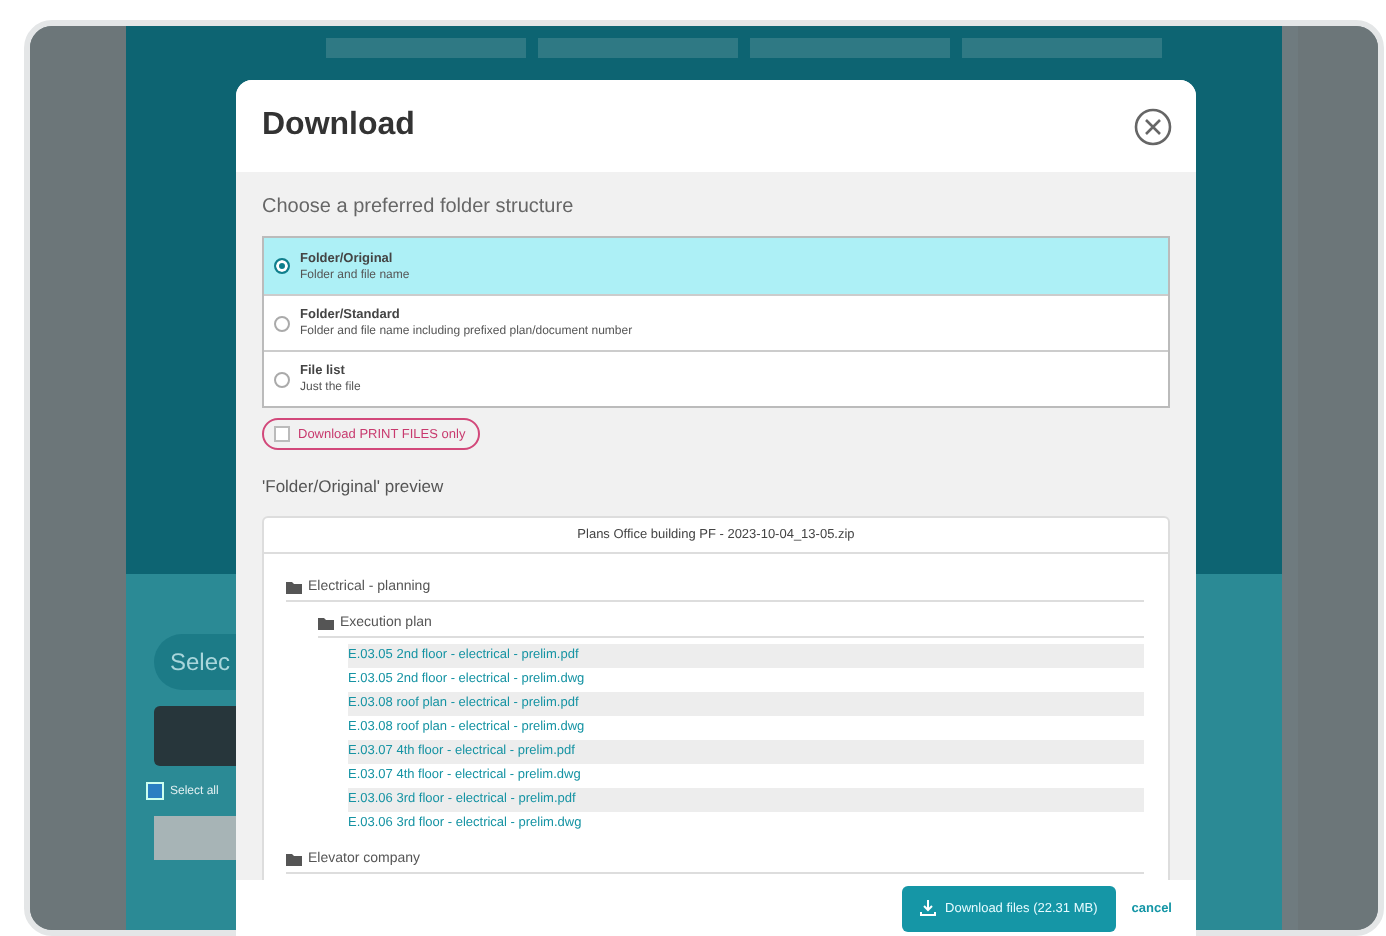 This screenshot has width=1386, height=936. Describe the element at coordinates (1153, 126) in the screenshot. I see `close-icon` at that location.